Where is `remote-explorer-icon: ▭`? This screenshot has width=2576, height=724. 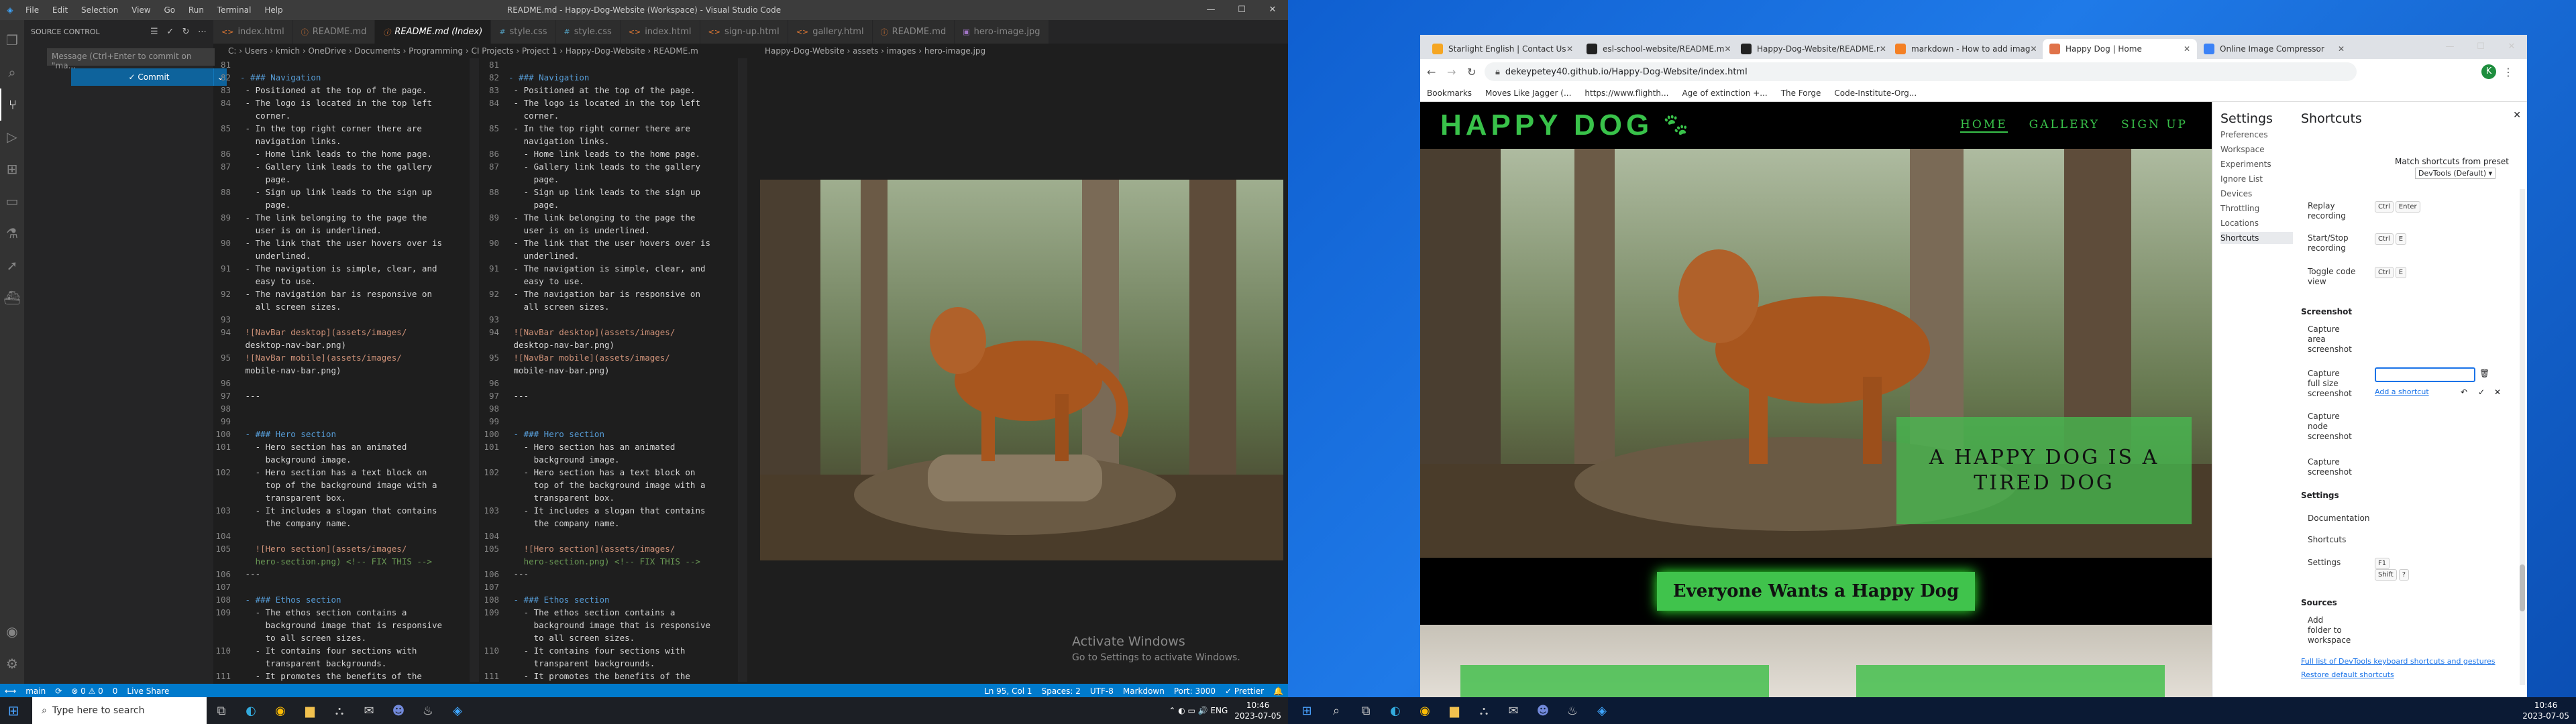 remote-explorer-icon: ▭ is located at coordinates (12, 201).